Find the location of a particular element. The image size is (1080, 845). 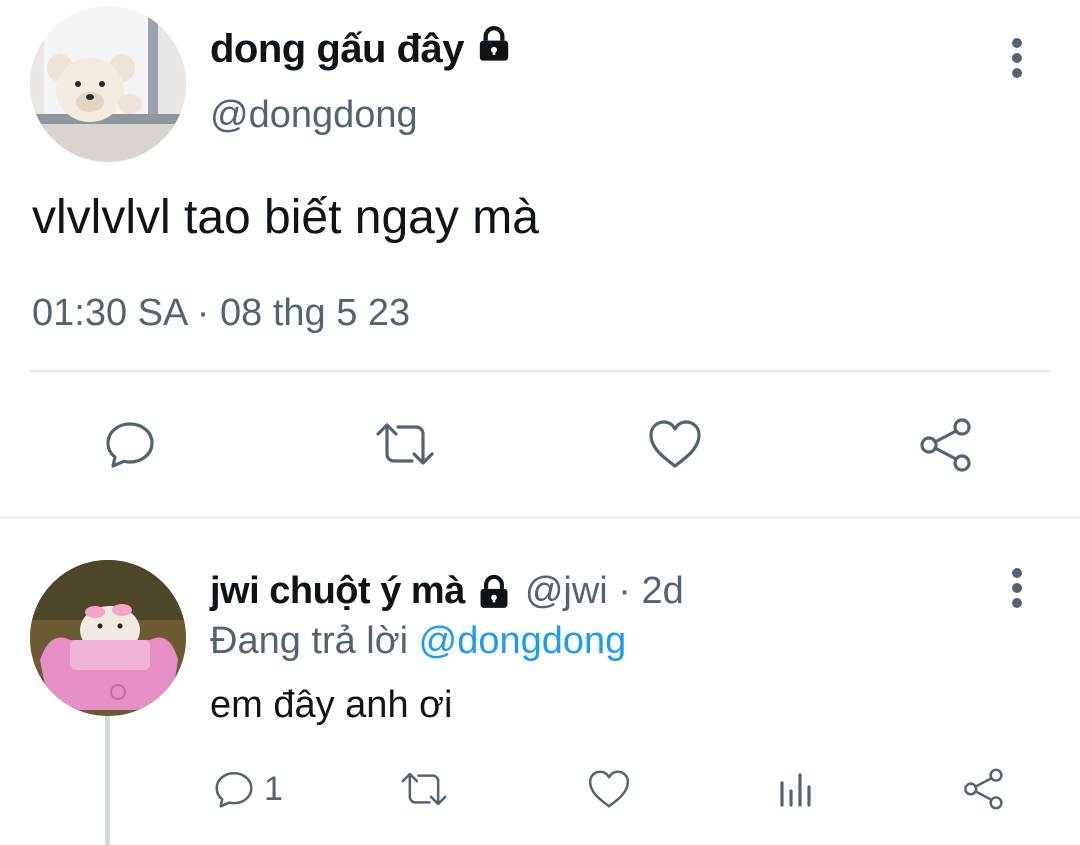

replying-to: Đang trả lời @dongdong is located at coordinates (418, 641).